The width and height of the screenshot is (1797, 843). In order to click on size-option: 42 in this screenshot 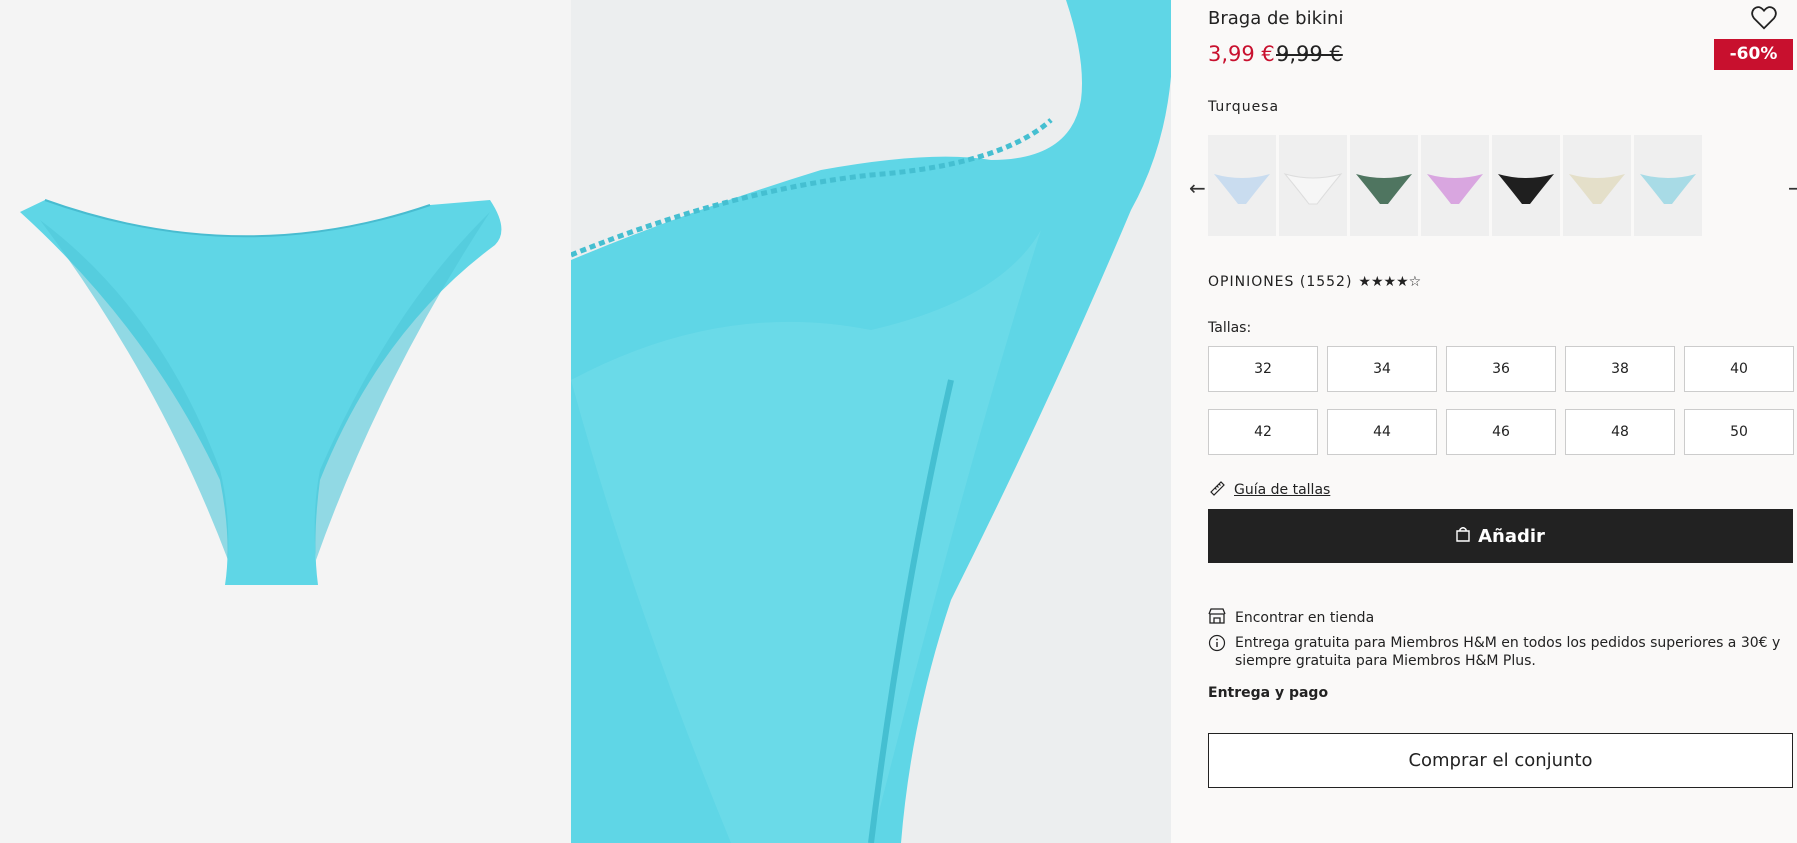, I will do `click(1263, 432)`.